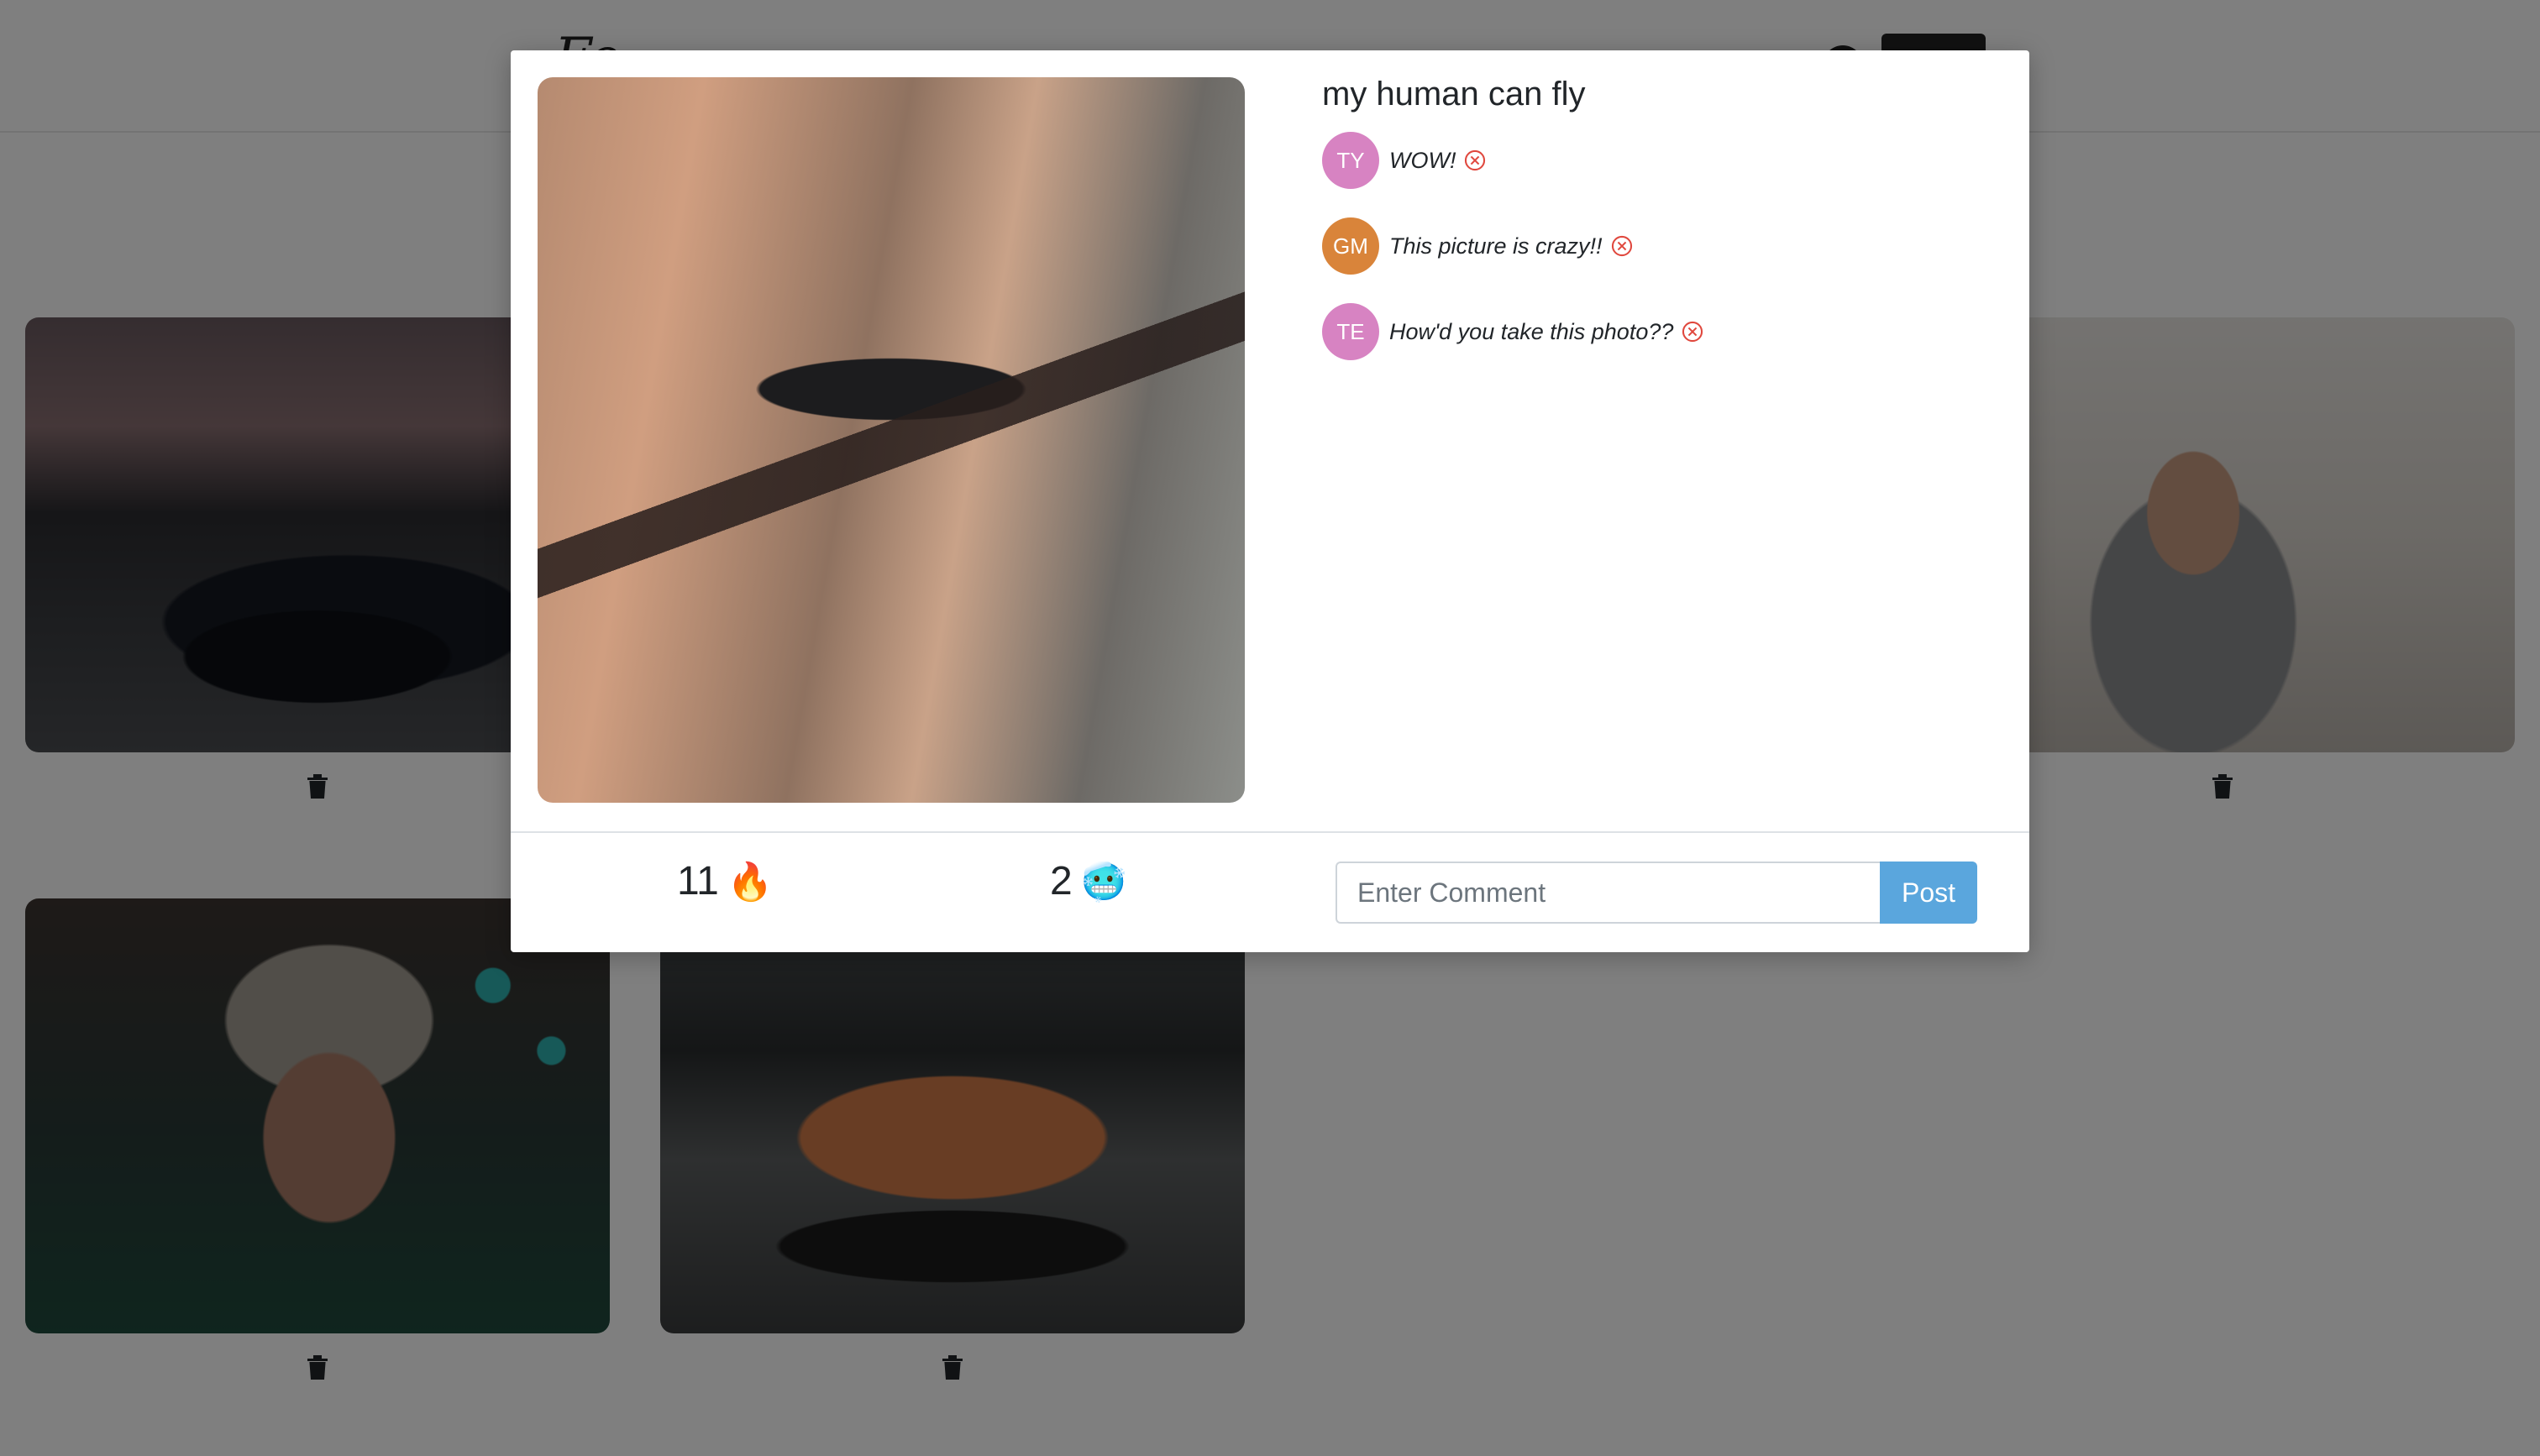  I want to click on comment-text: This picture is crazy!!, so click(1496, 246).